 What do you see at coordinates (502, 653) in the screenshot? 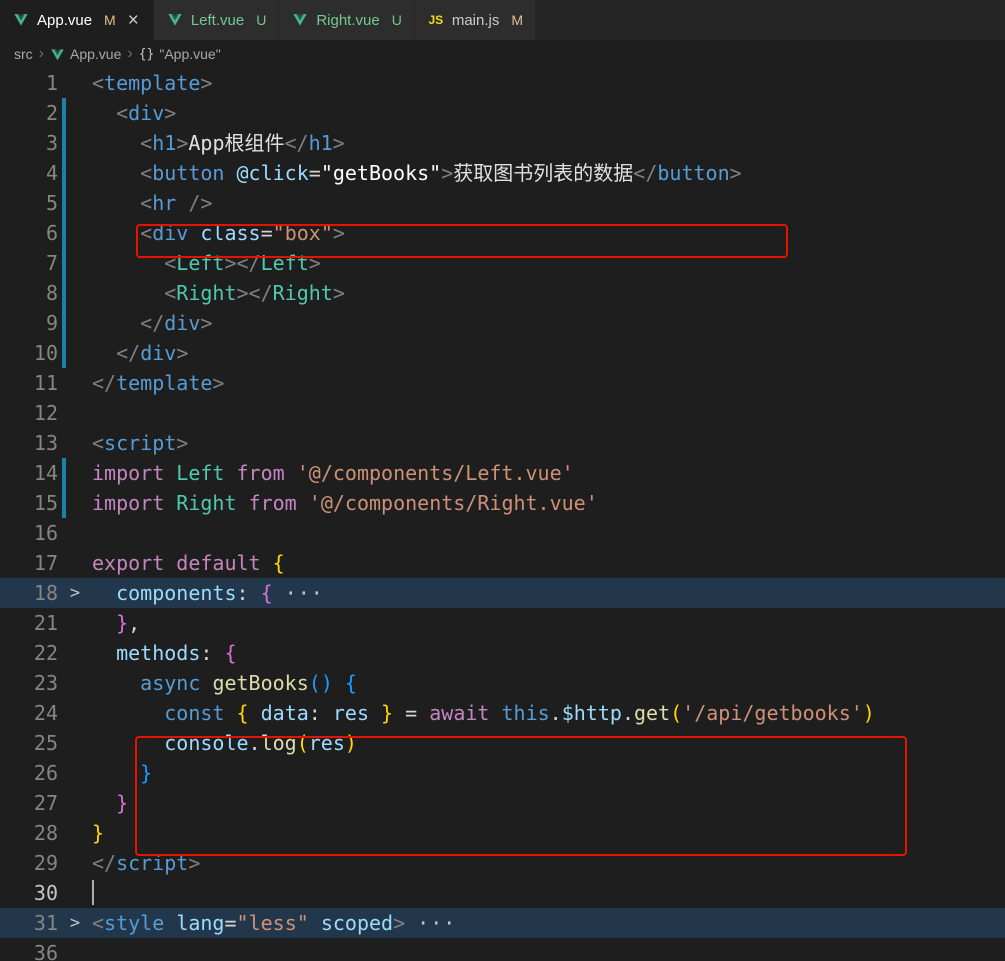
I see `code-line-22: 22 methods: {` at bounding box center [502, 653].